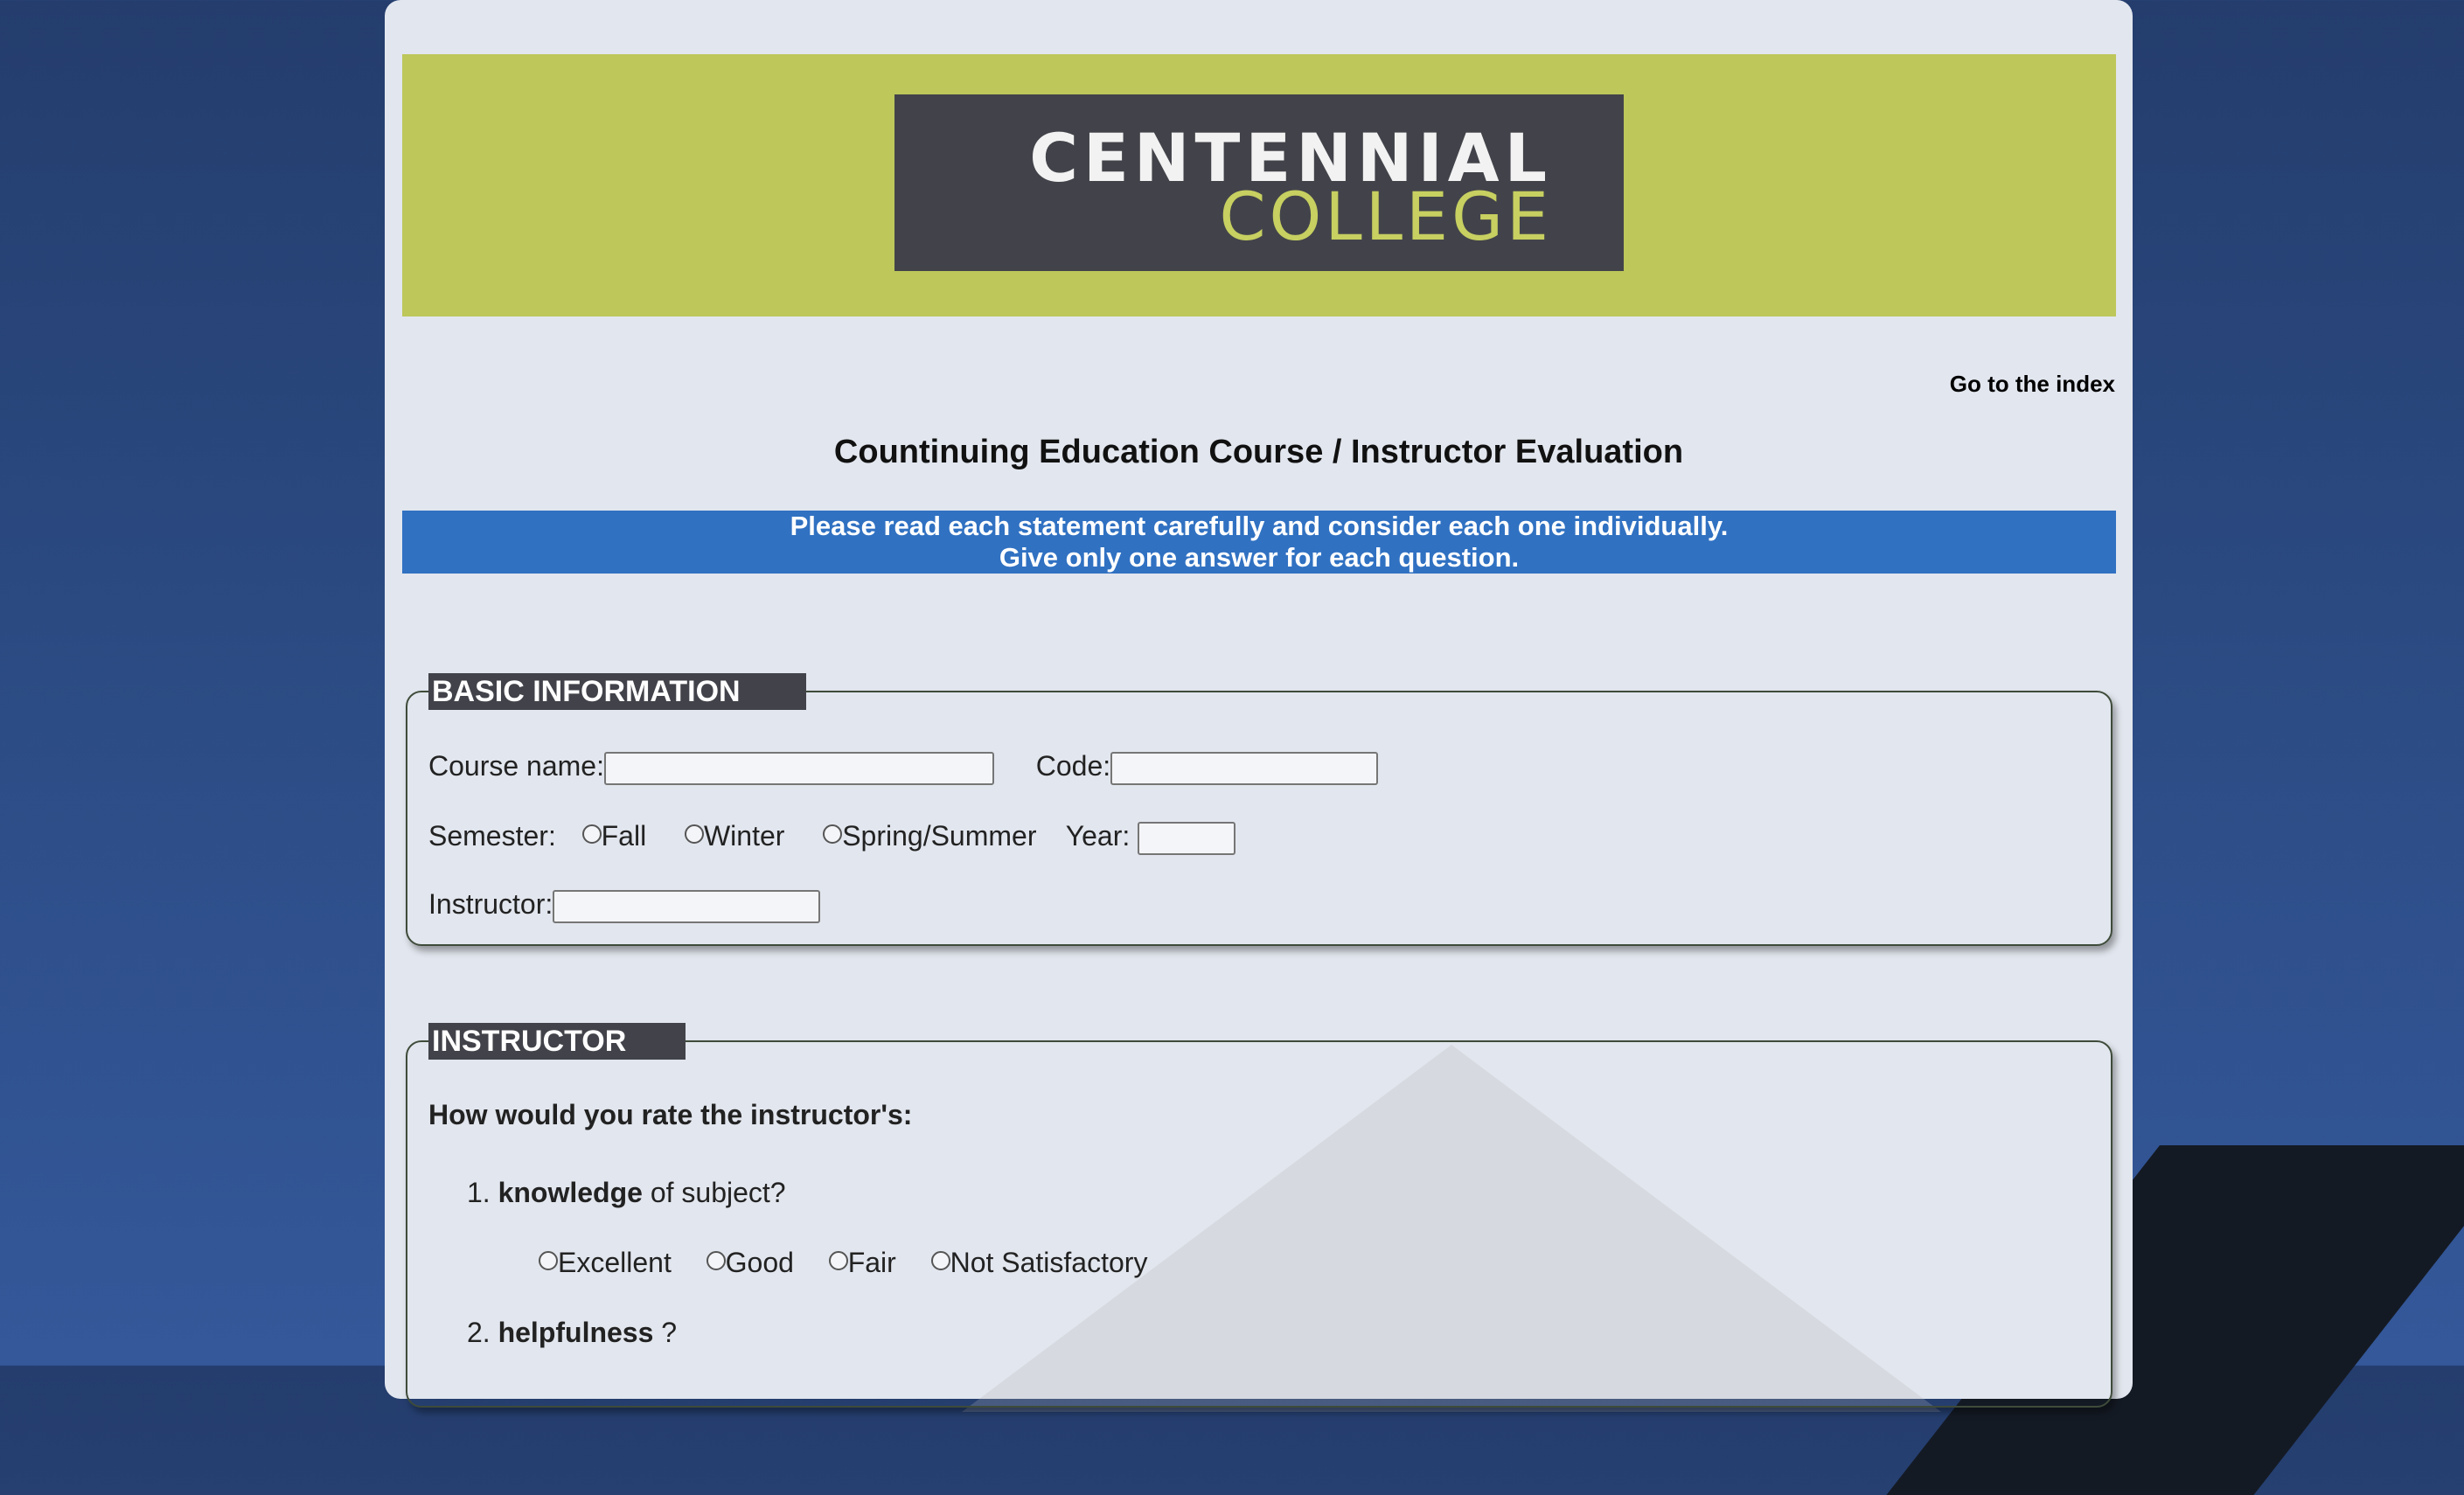  Describe the element at coordinates (833, 834) in the screenshot. I see `semester-spring-summer-radio` at that location.